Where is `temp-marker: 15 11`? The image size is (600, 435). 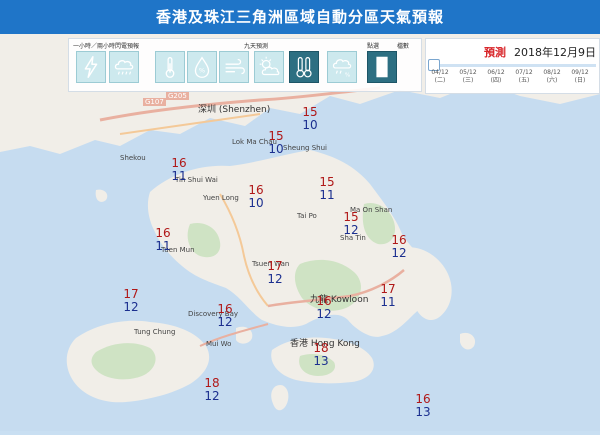
temp-marker: 15 11 is located at coordinates (327, 189).